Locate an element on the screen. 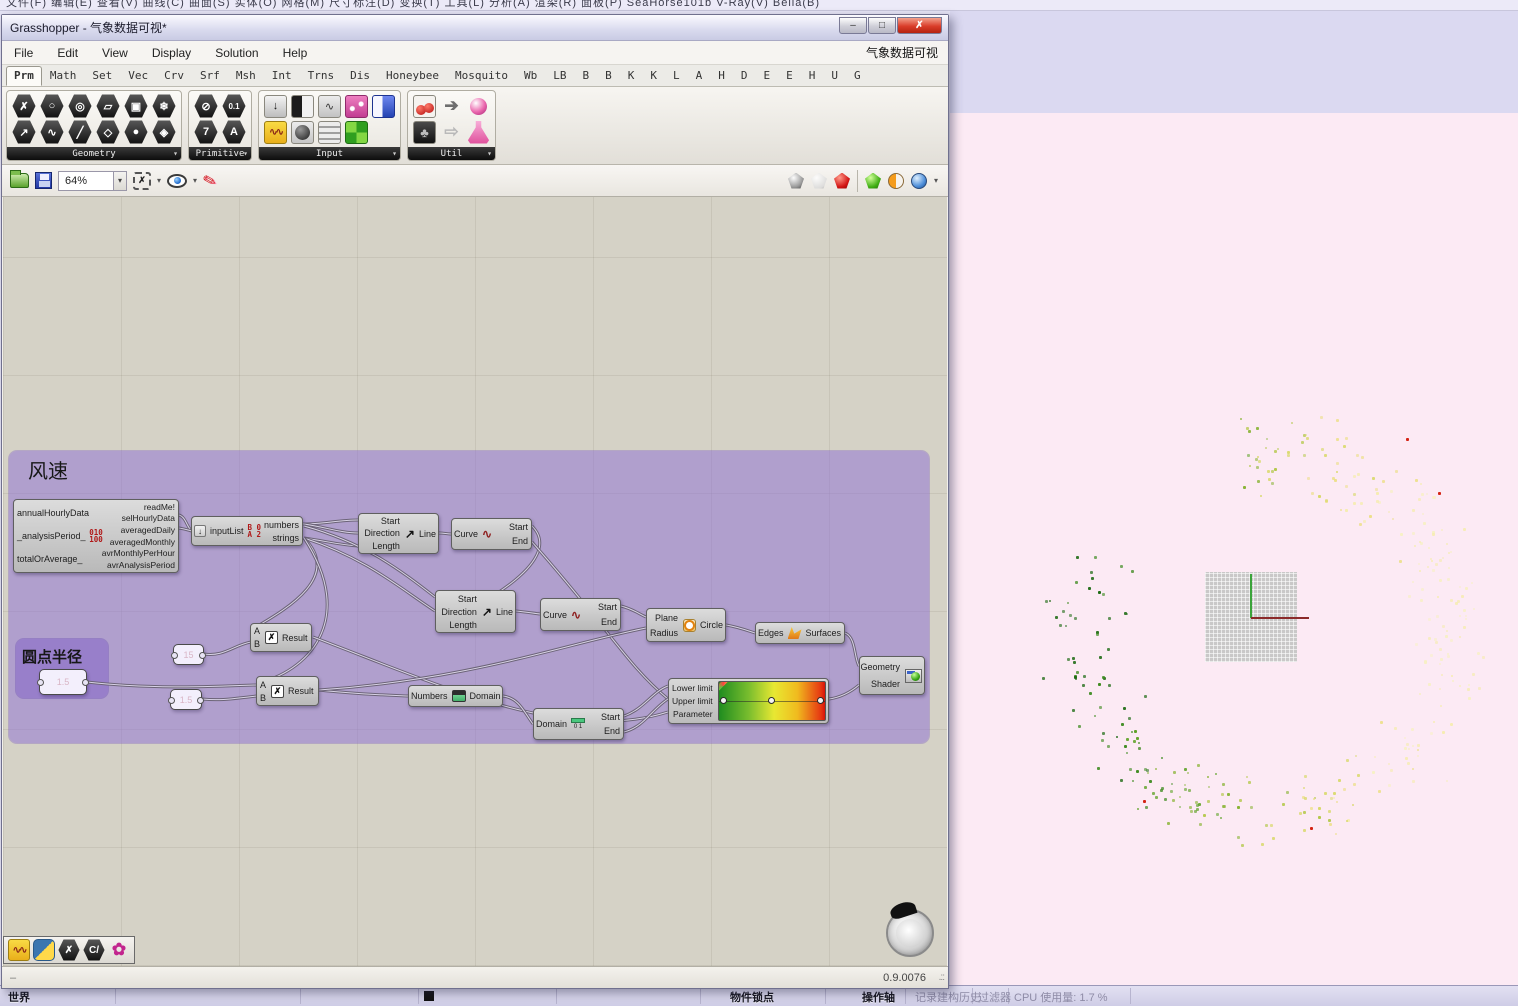  tab-prm-0: Prm is located at coordinates (24, 76).